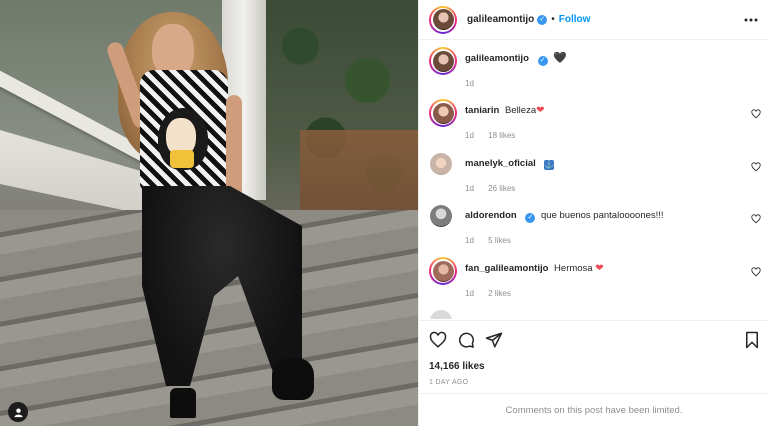 This screenshot has height=426, width=768. What do you see at coordinates (182, 159) in the screenshot?
I see `cartoon-shirt` at bounding box center [182, 159].